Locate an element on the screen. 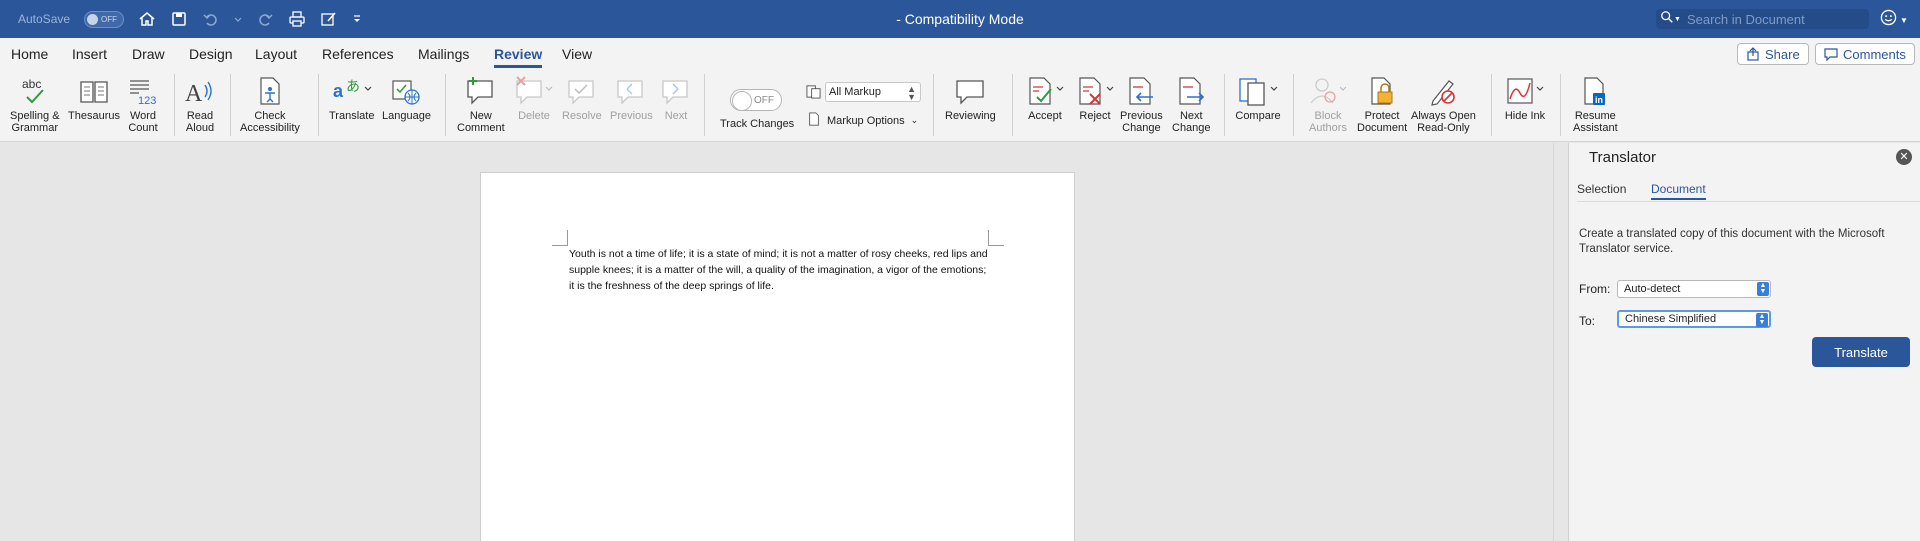 Image resolution: width=1920 pixels, height=541 pixels. word-count-icon: 123 is located at coordinates (143, 91).